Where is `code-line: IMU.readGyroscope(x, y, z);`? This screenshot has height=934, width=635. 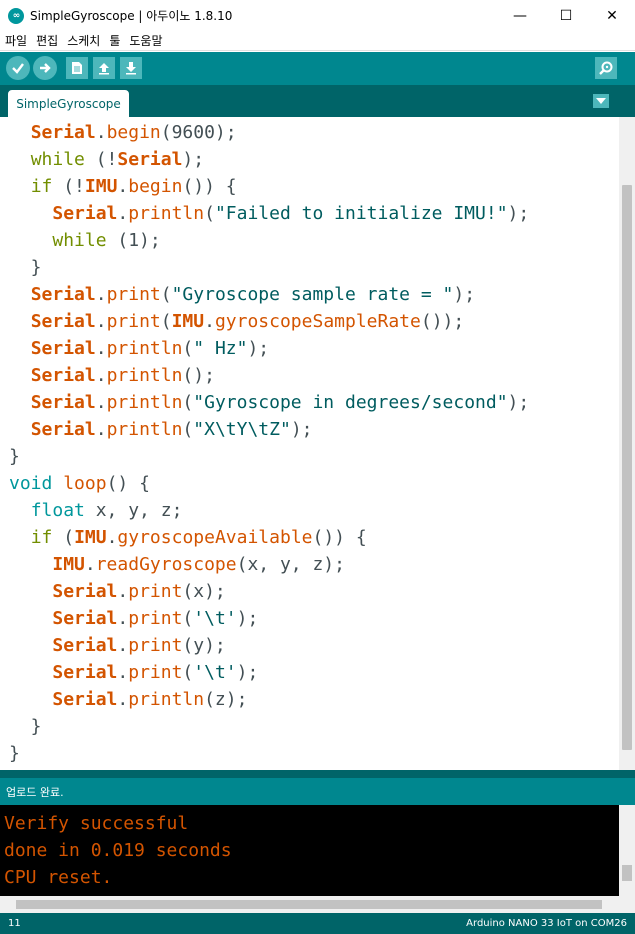
code-line: IMU.readGyroscope(x, y, z); is located at coordinates (198, 564).